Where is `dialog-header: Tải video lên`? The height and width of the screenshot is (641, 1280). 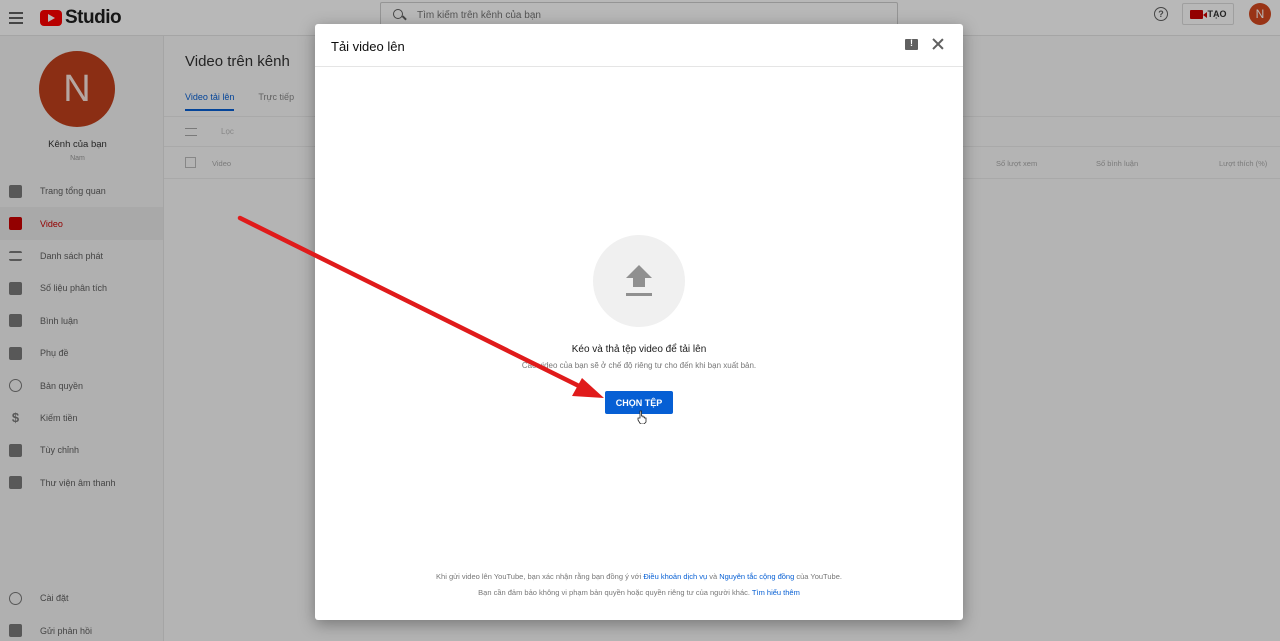
dialog-header: Tải video lên is located at coordinates (639, 45).